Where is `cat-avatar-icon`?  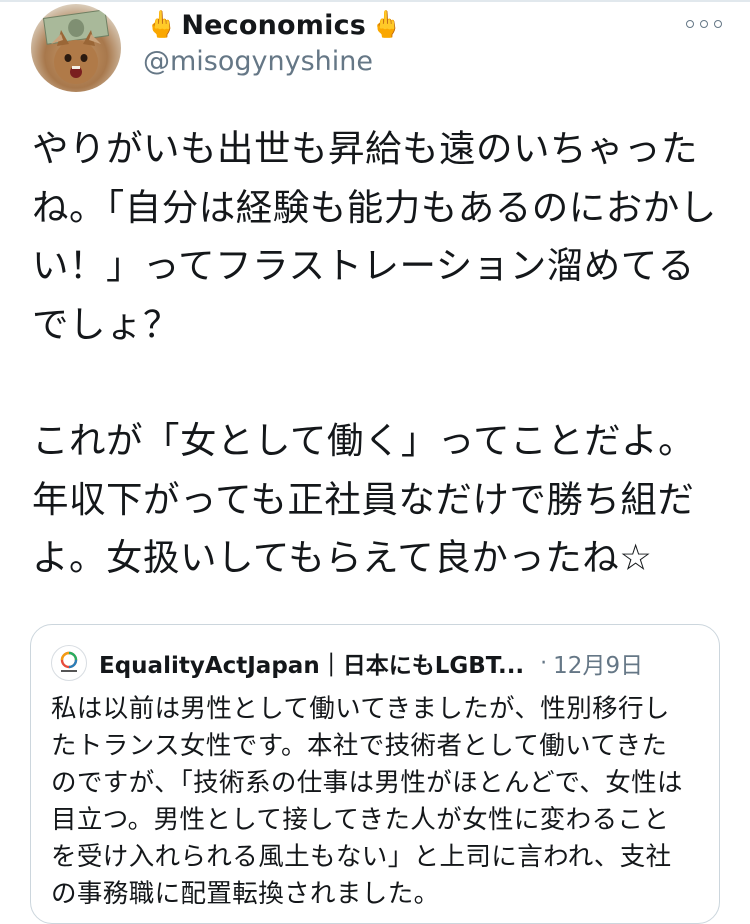 cat-avatar-icon is located at coordinates (76, 46).